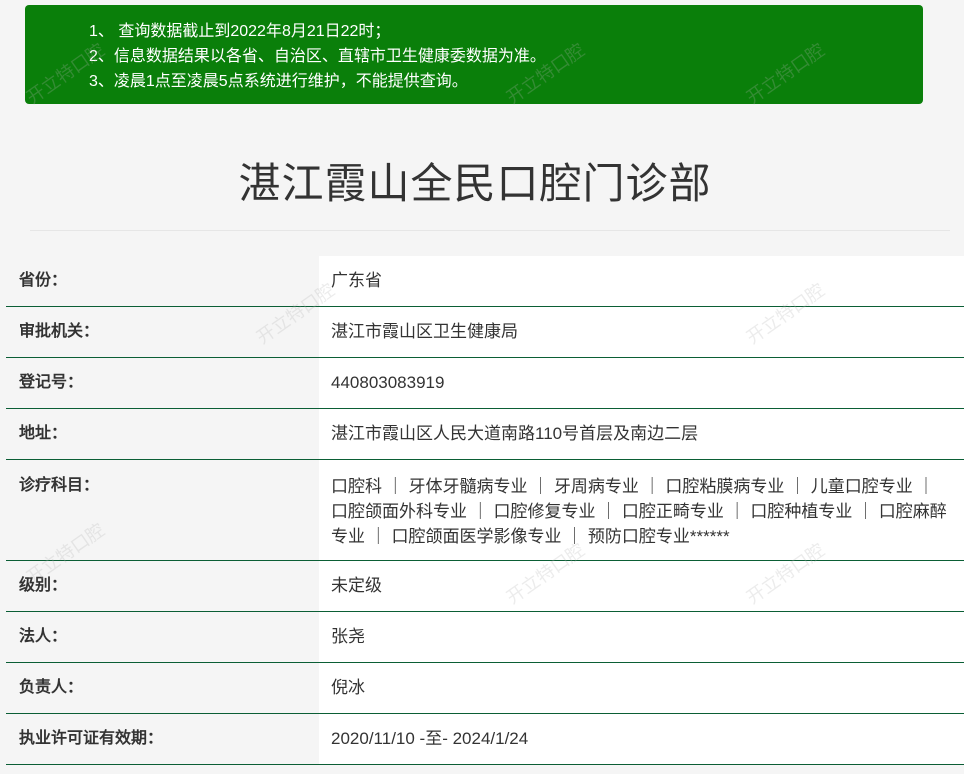 The image size is (964, 774). Describe the element at coordinates (641, 586) in the screenshot. I see `level-value: 未定级` at that location.